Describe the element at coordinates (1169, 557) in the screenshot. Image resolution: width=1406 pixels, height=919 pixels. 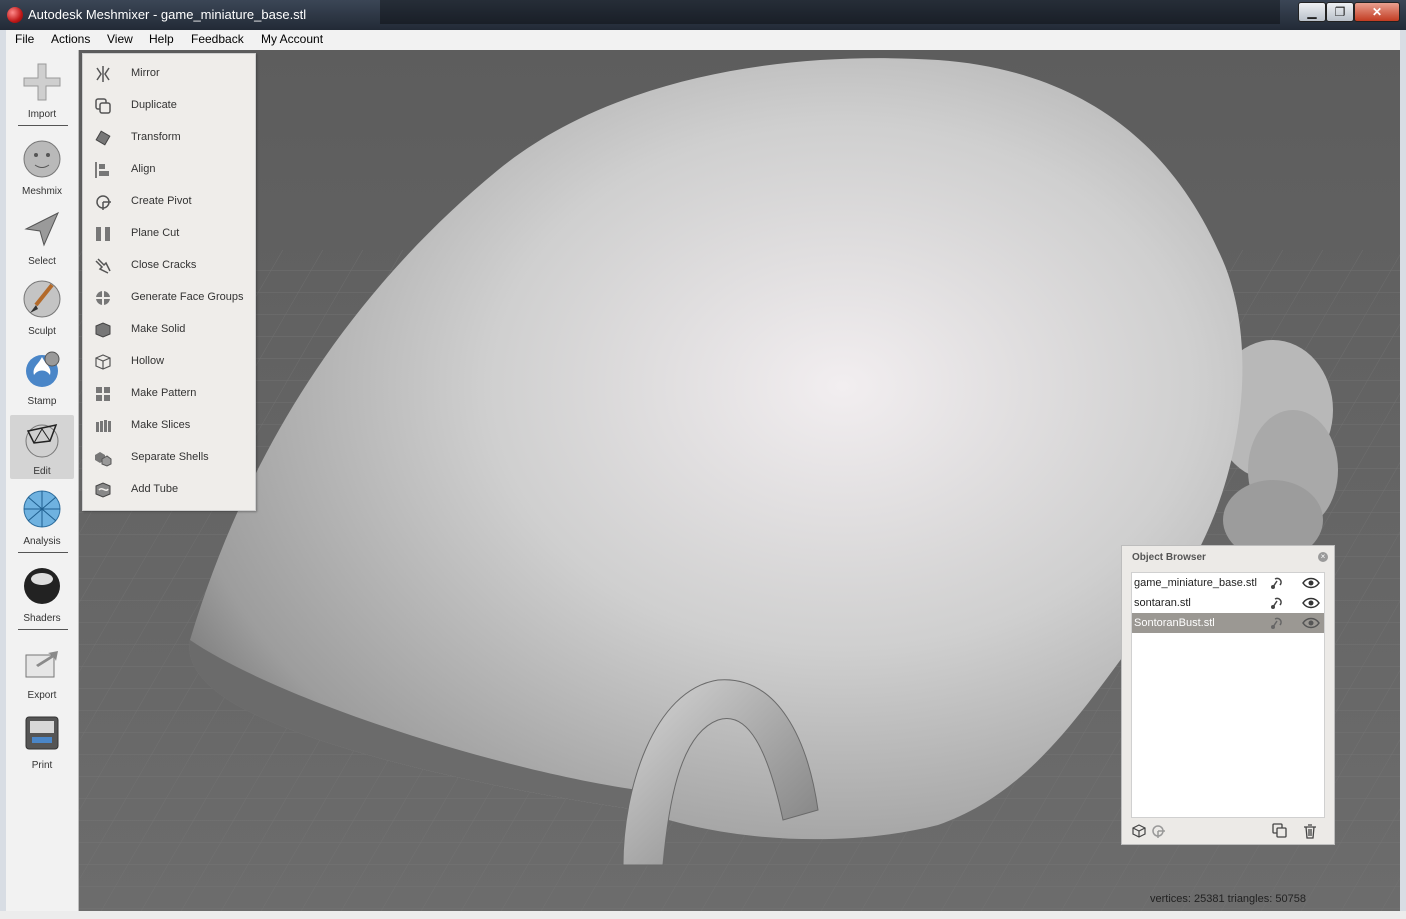
I see `object-browser-title: Object Browser` at that location.